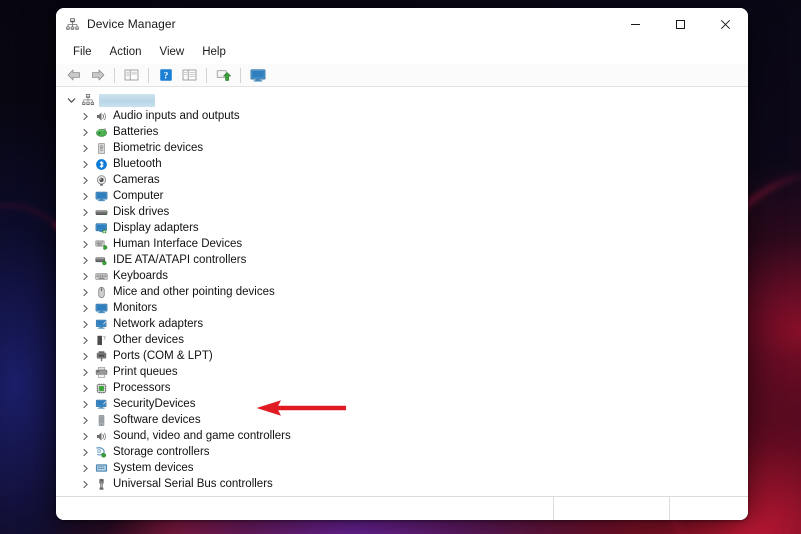 The width and height of the screenshot is (801, 534). I want to click on minimize-button, so click(635, 24).